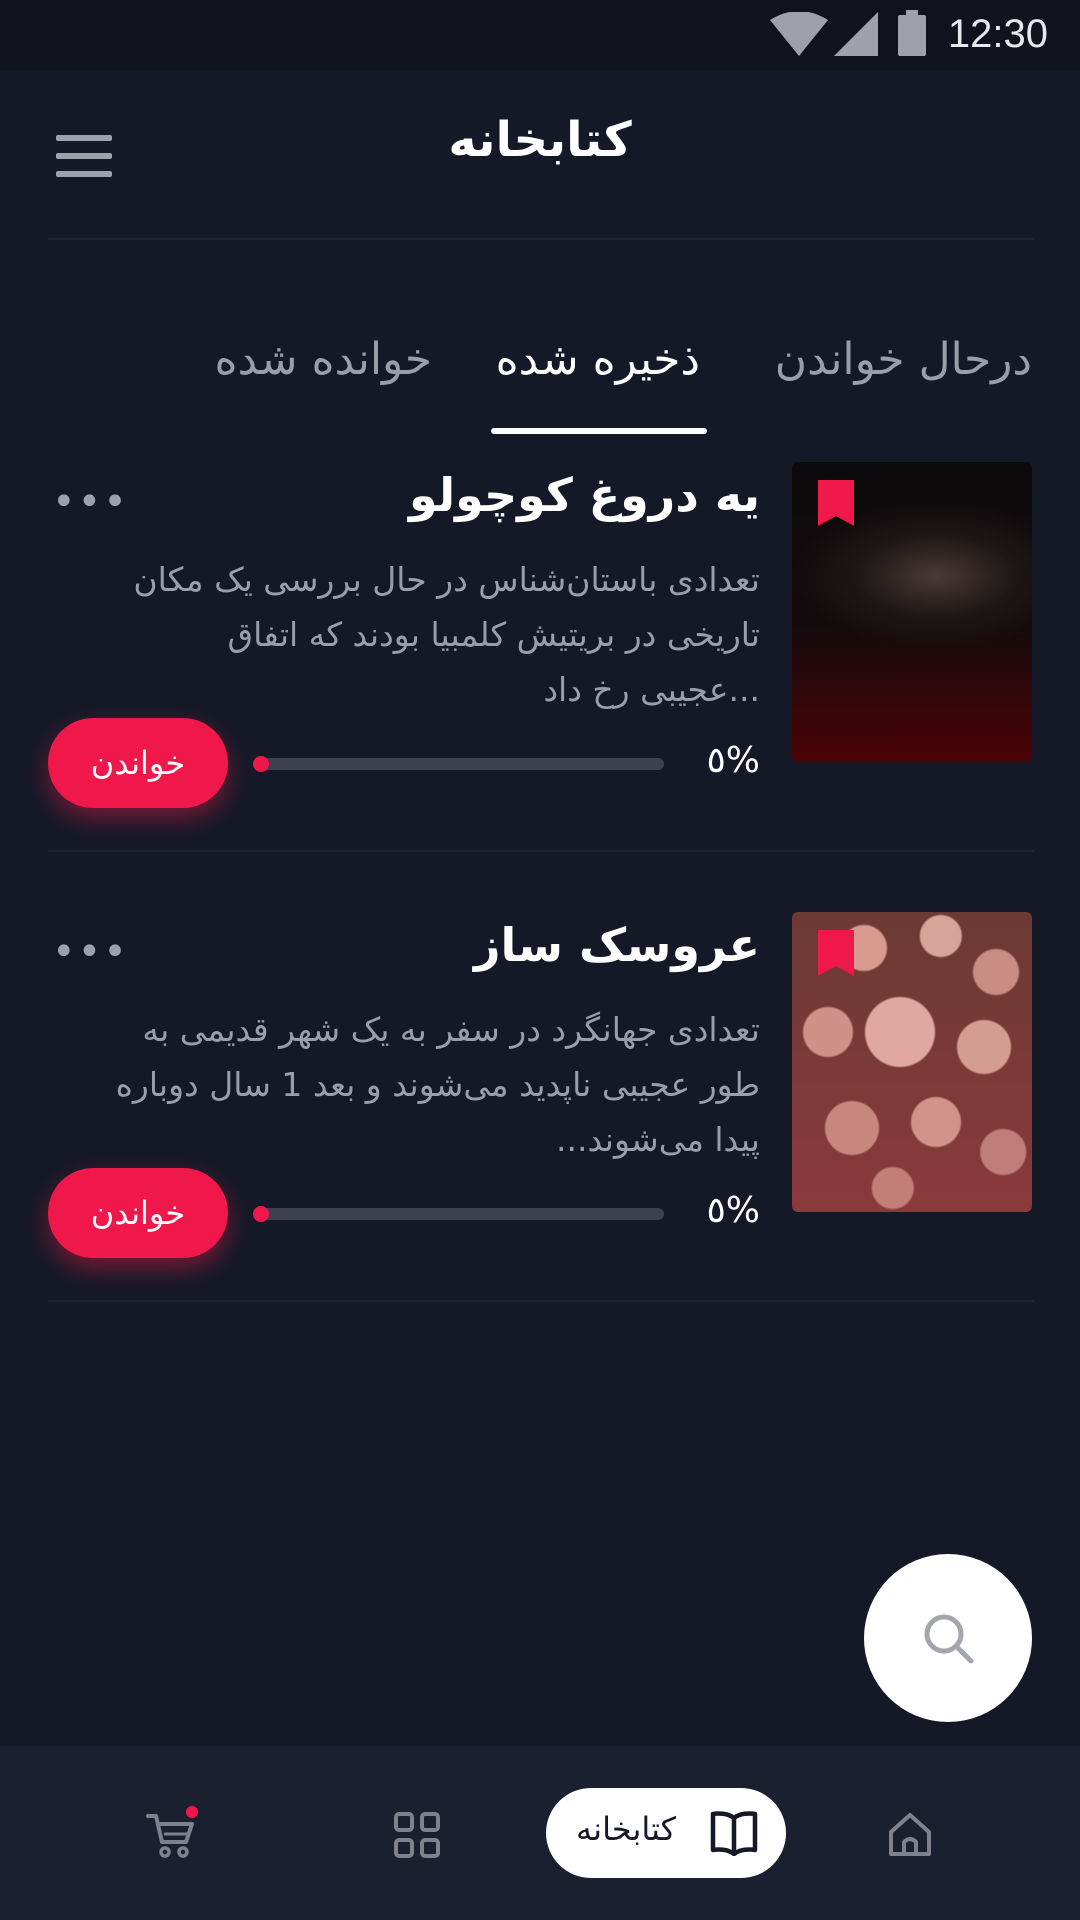  Describe the element at coordinates (903, 359) in the screenshot. I see `tab-reading: درحال خواندن` at that location.